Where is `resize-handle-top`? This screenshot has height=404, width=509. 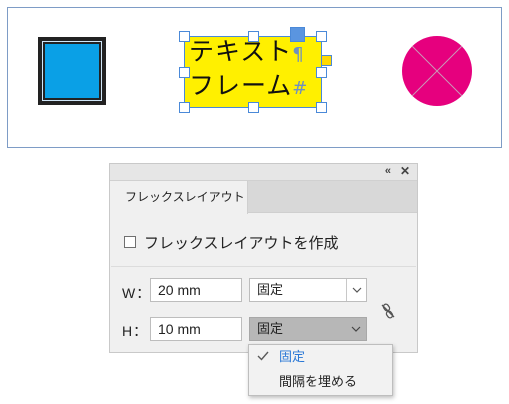
resize-handle-top is located at coordinates (253, 36).